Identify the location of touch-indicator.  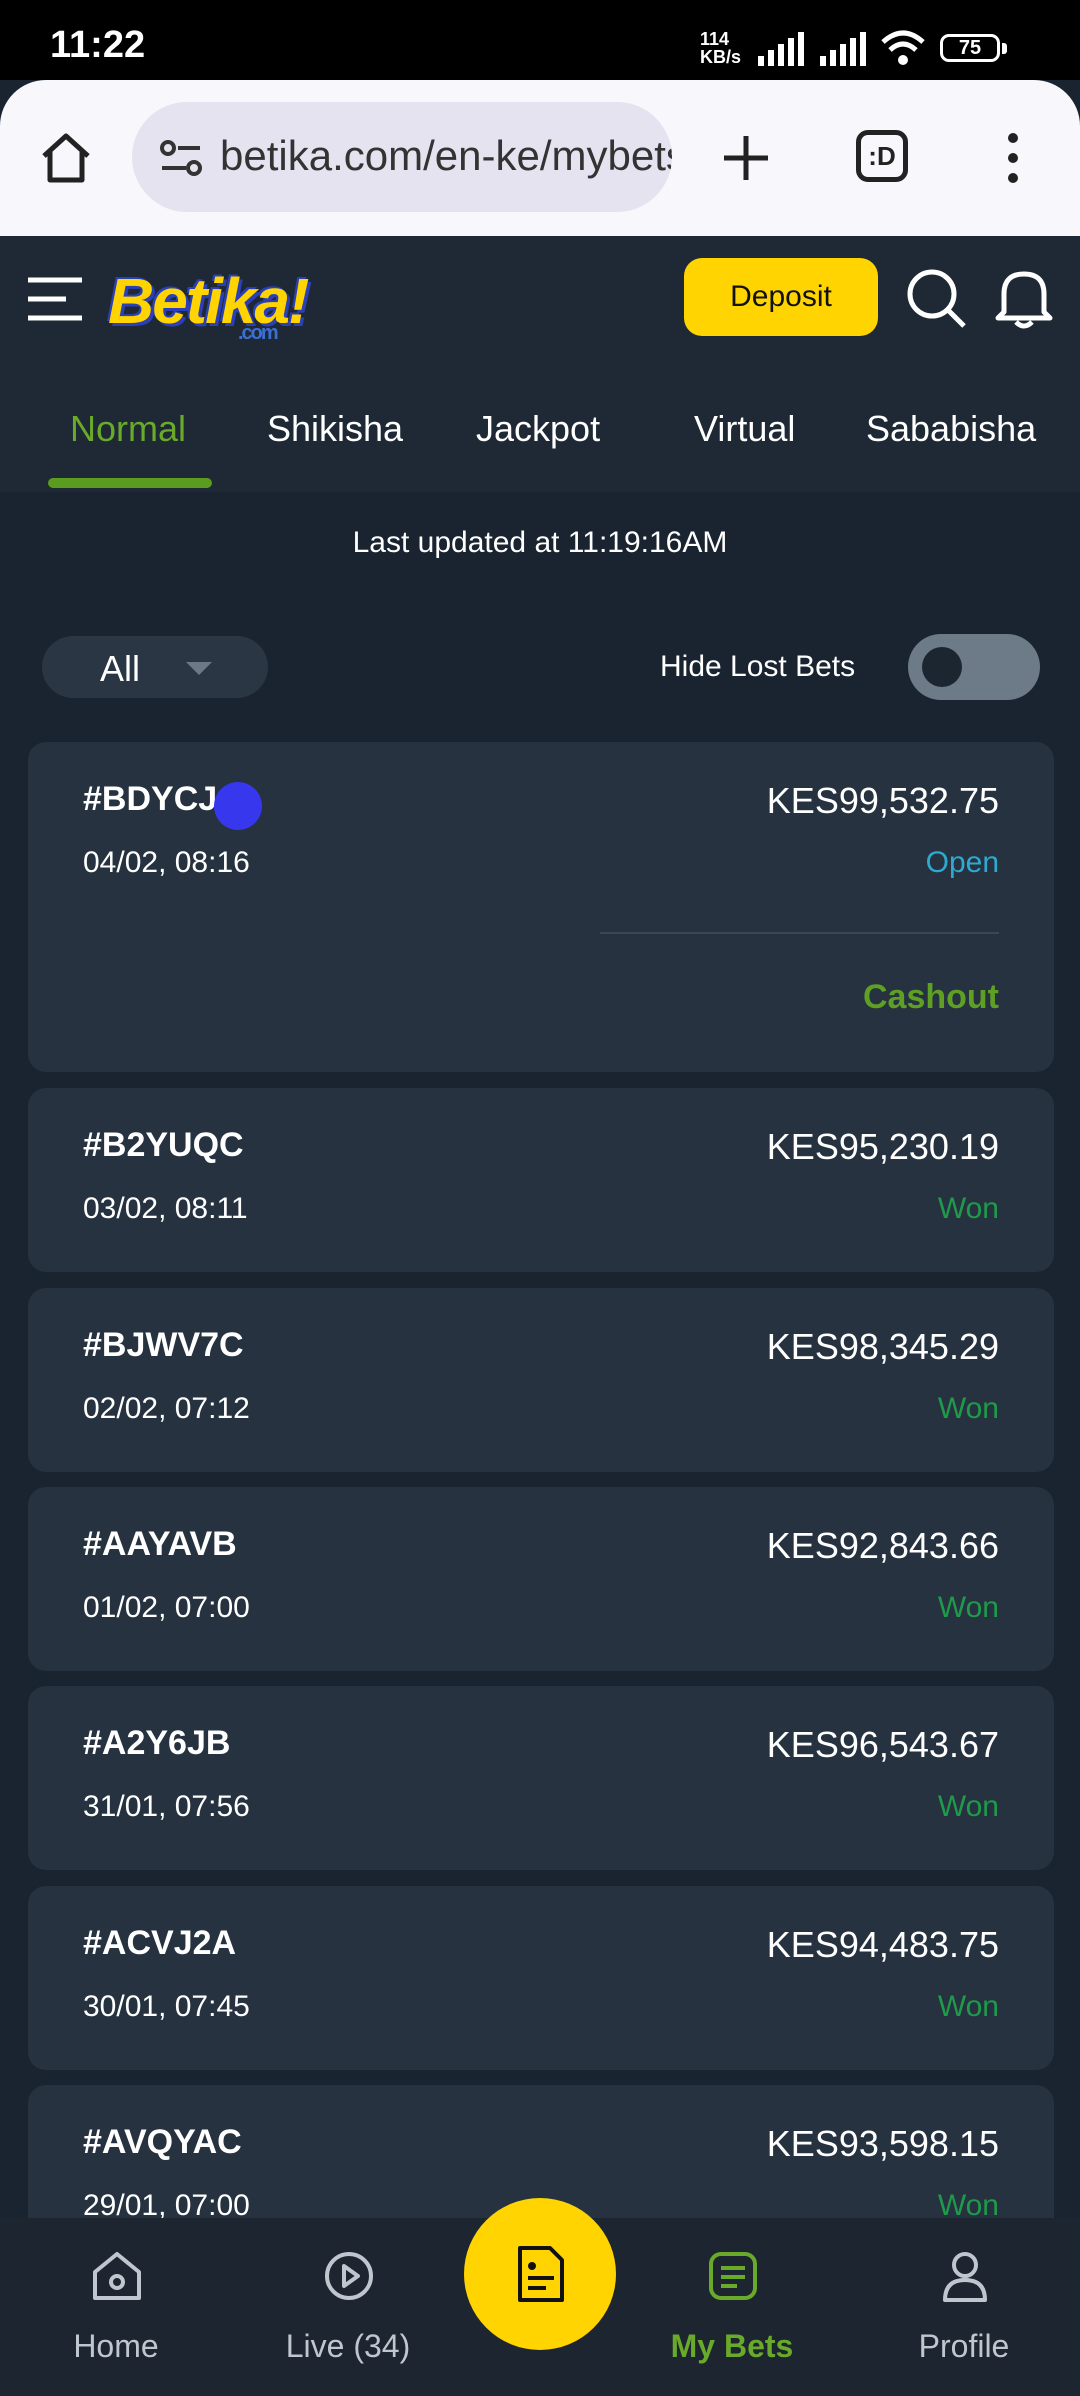
(238, 806).